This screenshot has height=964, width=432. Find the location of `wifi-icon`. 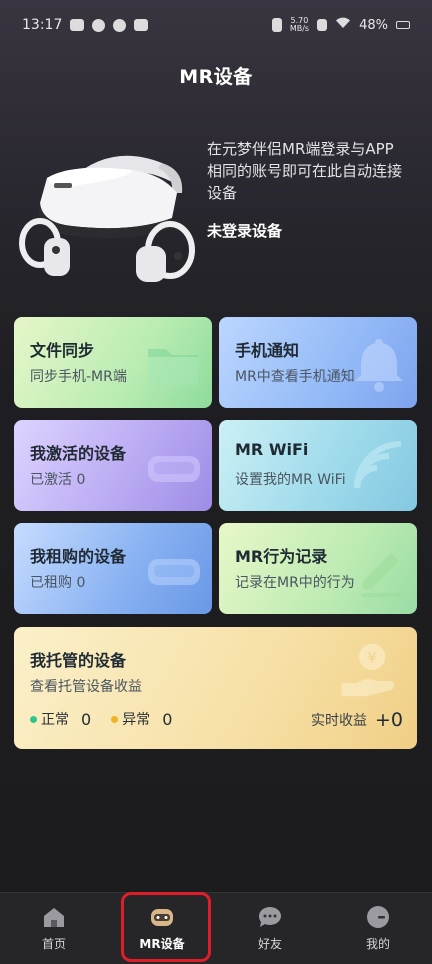

wifi-icon is located at coordinates (343, 25).